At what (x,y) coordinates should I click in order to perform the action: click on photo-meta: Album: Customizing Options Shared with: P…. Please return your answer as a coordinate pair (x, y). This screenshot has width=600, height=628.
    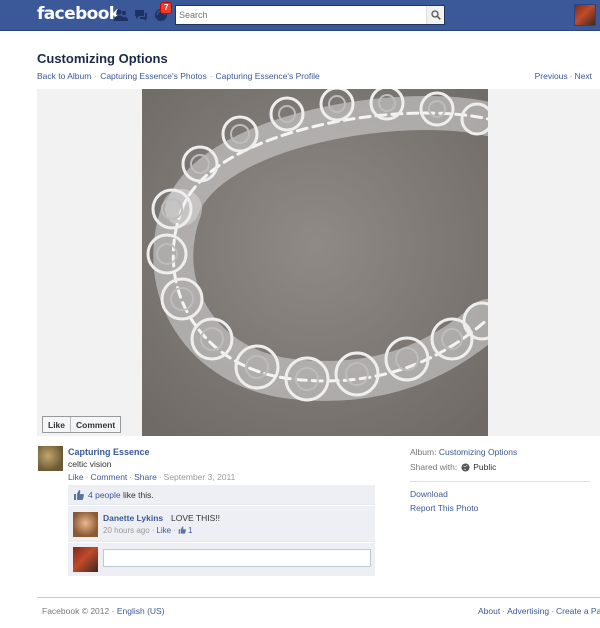
    Looking at the image, I should click on (463, 462).